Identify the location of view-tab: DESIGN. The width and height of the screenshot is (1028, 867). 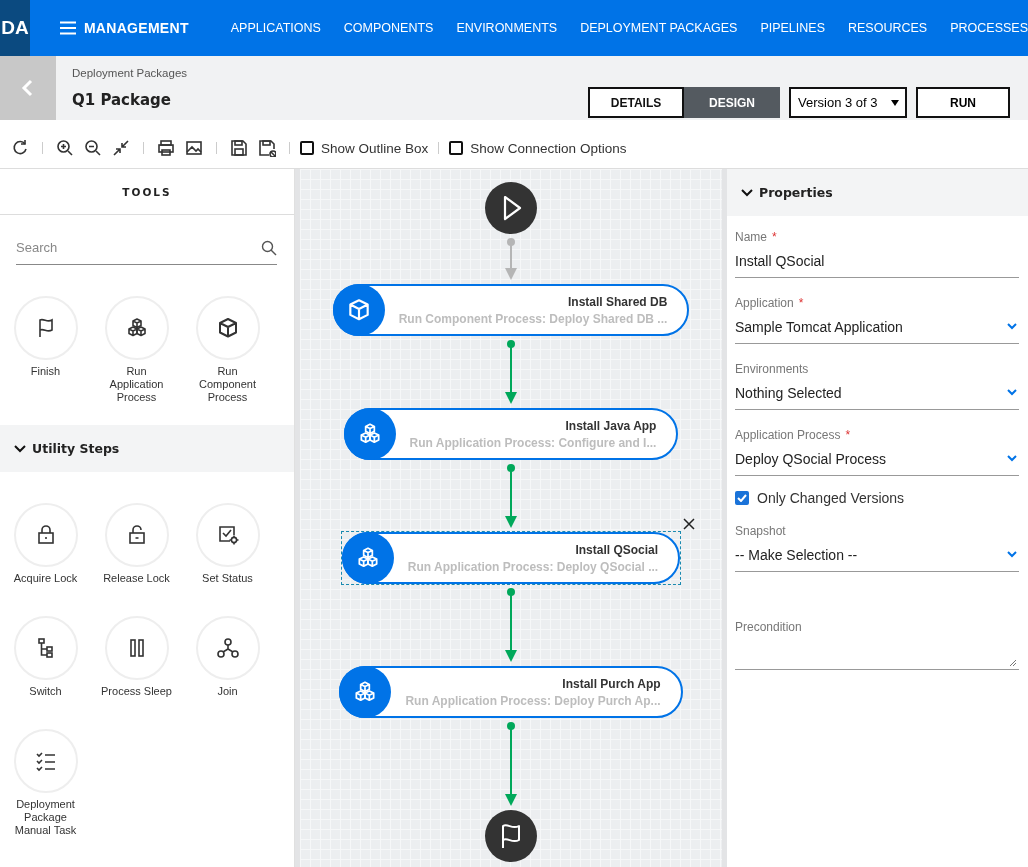
(732, 102).